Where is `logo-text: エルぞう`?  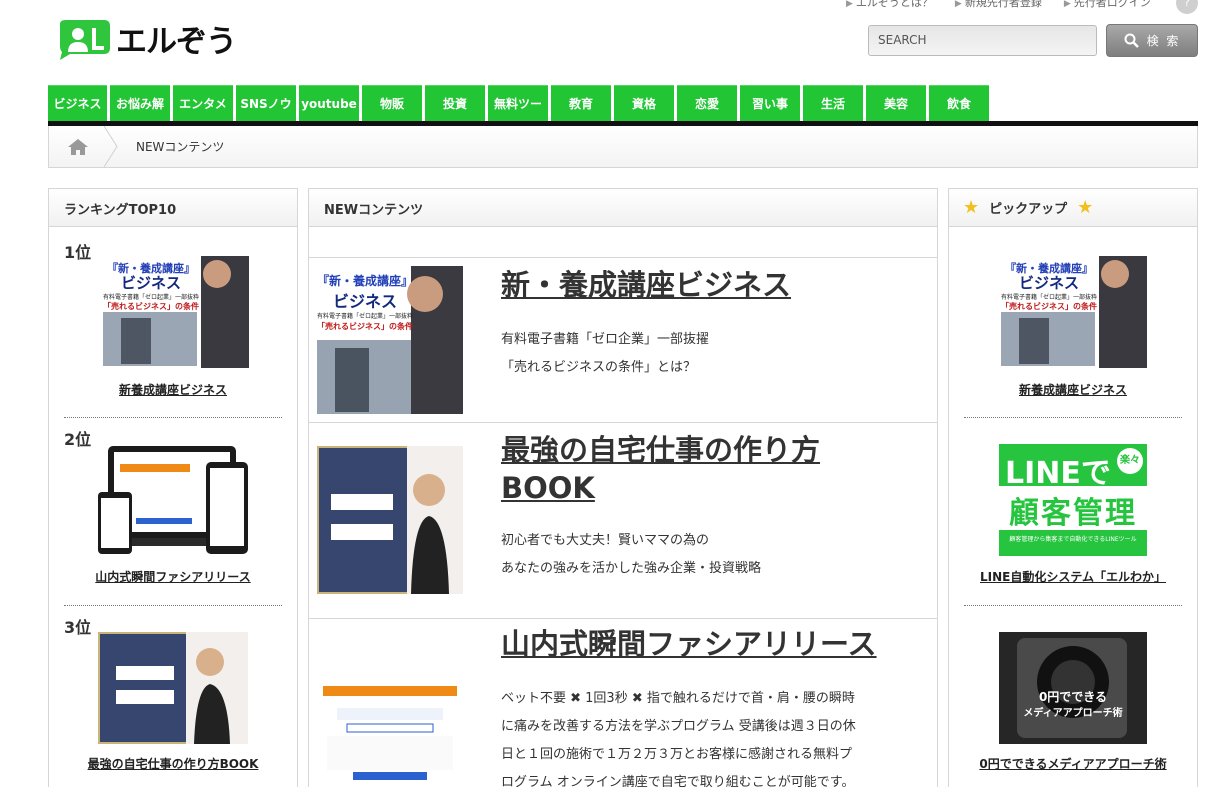 logo-text: エルぞう is located at coordinates (176, 42).